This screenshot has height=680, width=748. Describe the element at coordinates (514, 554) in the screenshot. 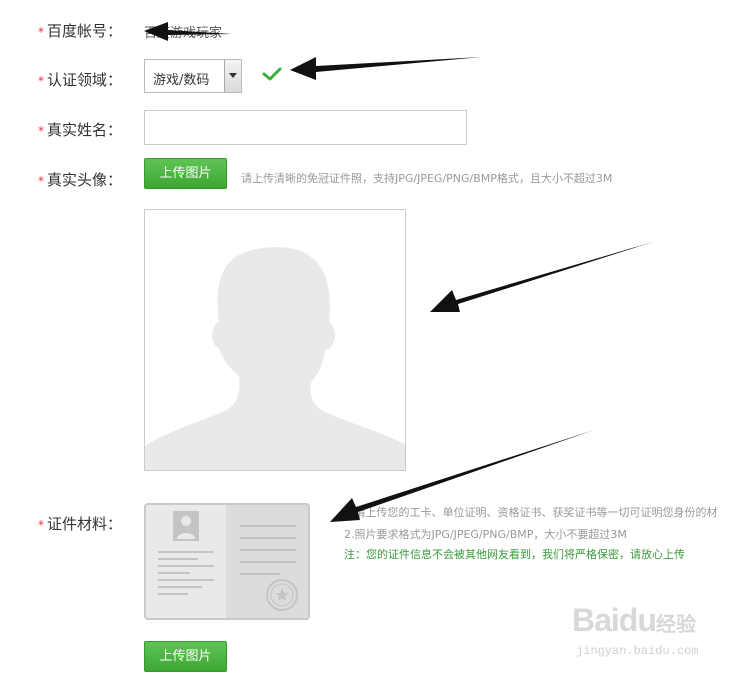

I see `materials-note-3: 注：您的证件信息不会被其他网友看到，我们将严格保密，请放心上传` at that location.